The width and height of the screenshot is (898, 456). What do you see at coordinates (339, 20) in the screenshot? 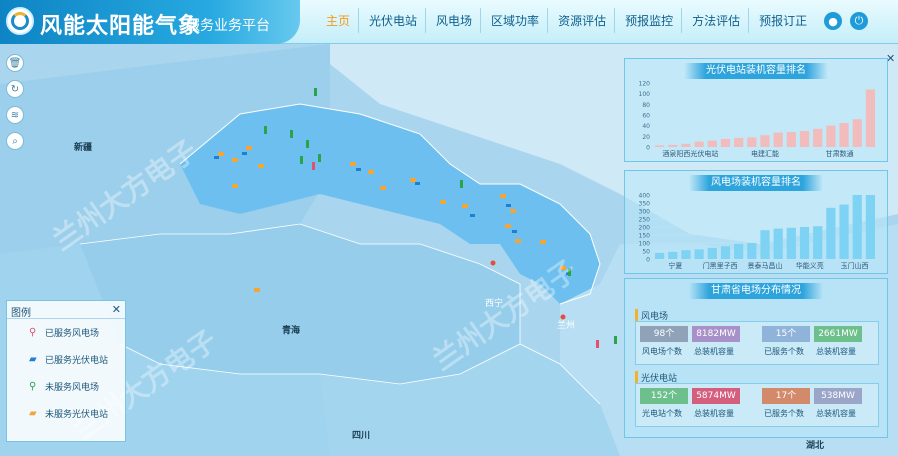
I see `nav-home: 主页` at bounding box center [339, 20].